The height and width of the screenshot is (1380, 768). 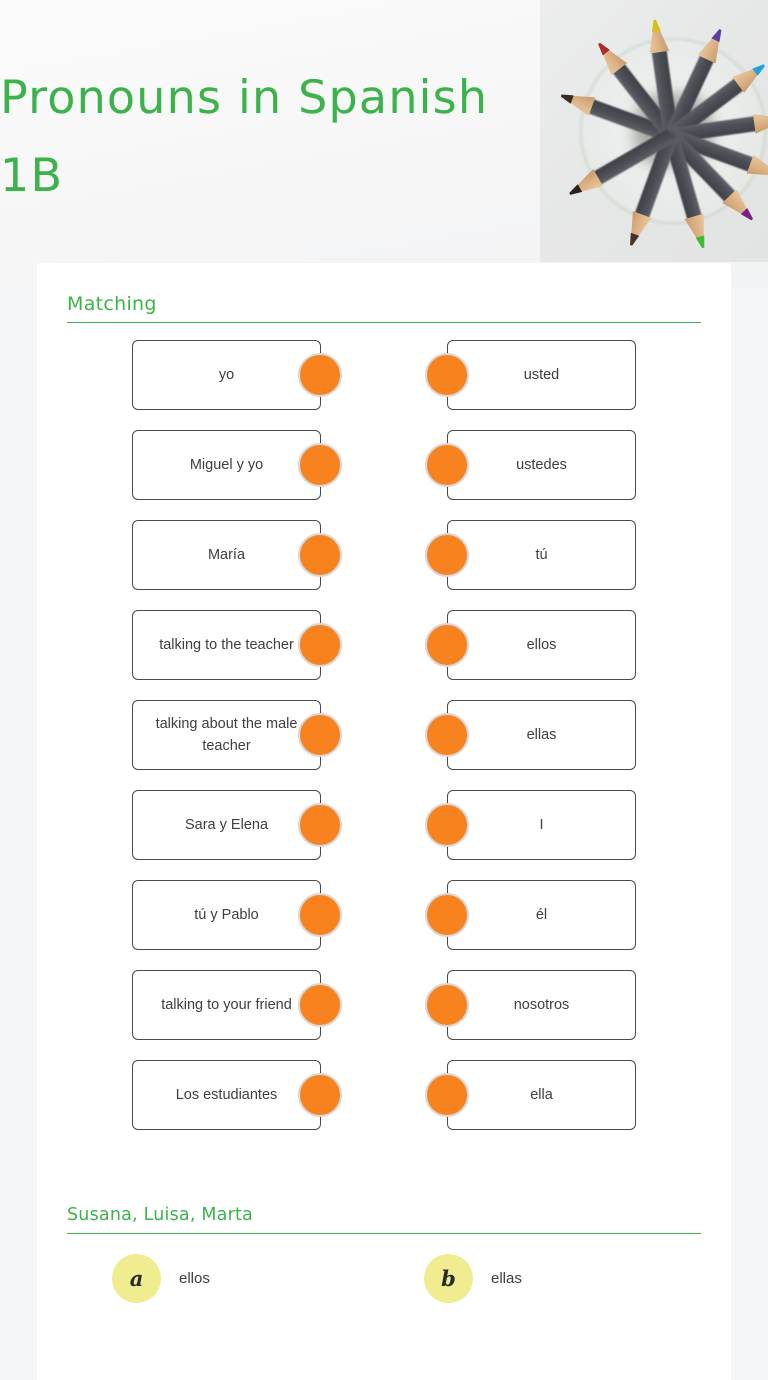 I want to click on matching-row: talking about the male teacher ellas, so click(x=384, y=740).